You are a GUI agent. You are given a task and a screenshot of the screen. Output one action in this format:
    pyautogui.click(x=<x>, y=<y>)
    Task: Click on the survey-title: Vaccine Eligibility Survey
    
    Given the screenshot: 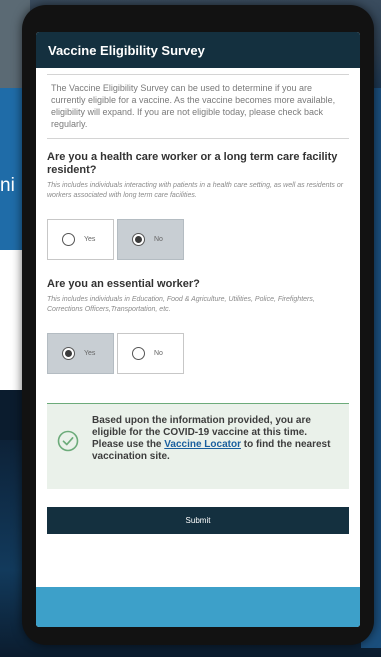 What is the action you would take?
    pyautogui.click(x=126, y=50)
    